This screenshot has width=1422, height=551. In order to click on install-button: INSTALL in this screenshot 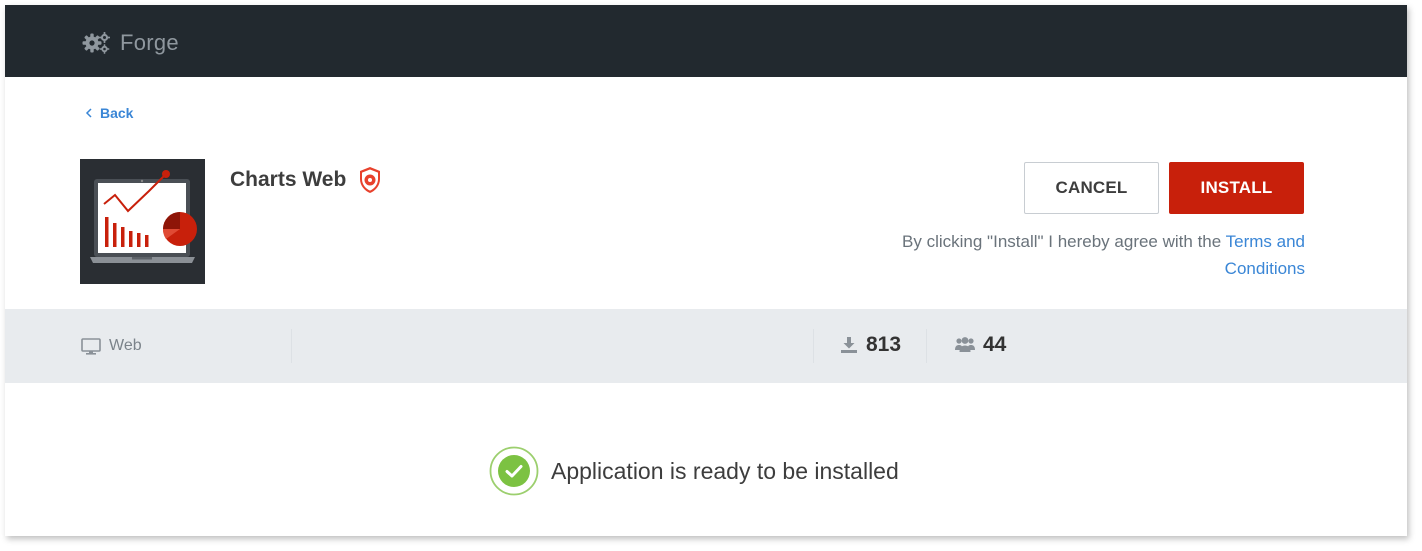, I will do `click(1236, 188)`.